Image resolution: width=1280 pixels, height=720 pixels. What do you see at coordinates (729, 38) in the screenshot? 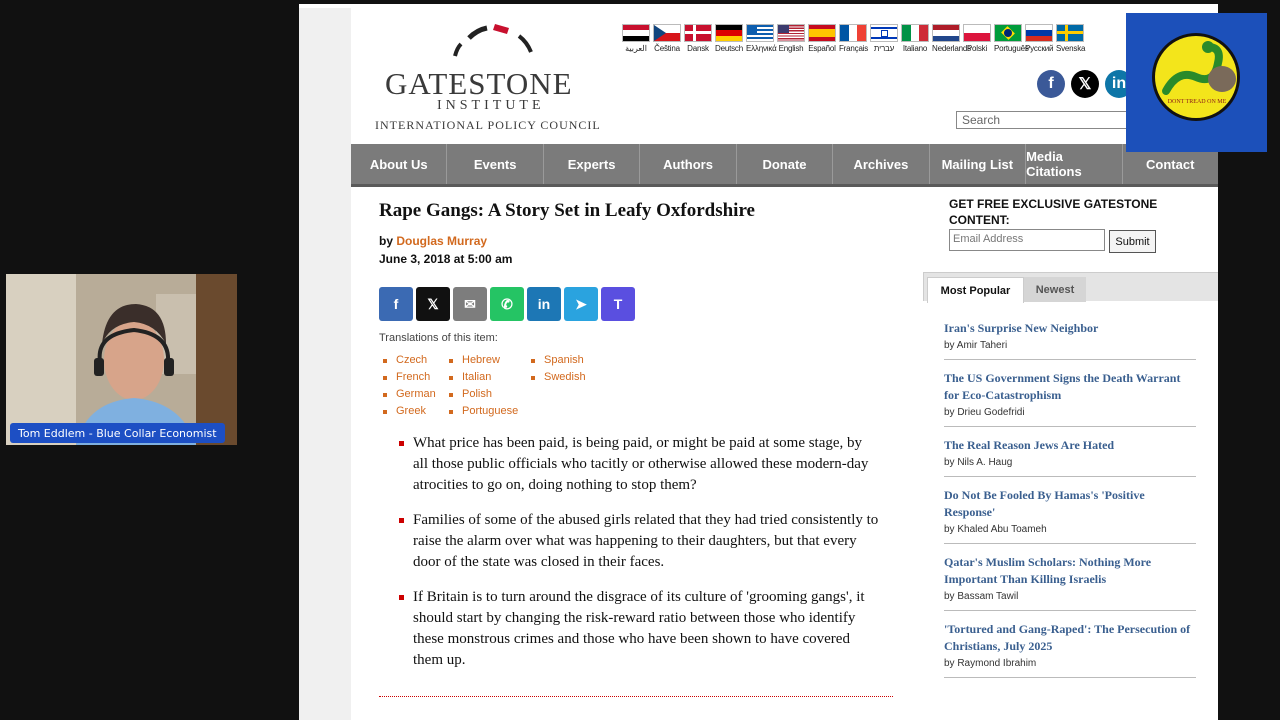
I see `language-flag-link: Deutsch` at bounding box center [729, 38].